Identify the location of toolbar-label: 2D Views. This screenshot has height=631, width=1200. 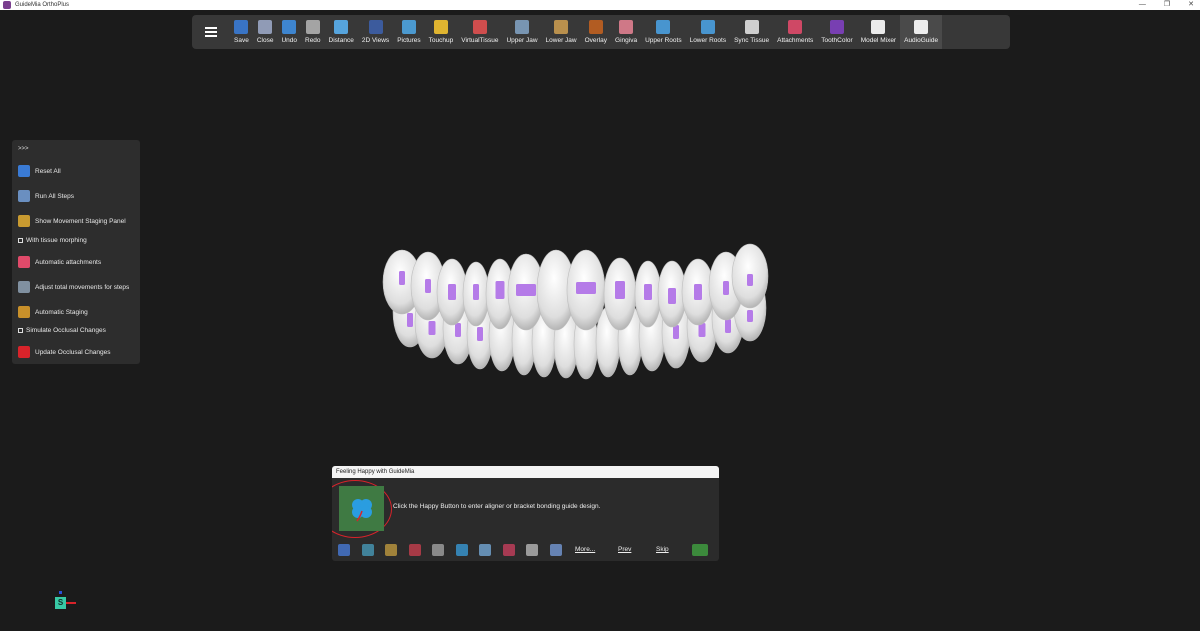
(375, 40).